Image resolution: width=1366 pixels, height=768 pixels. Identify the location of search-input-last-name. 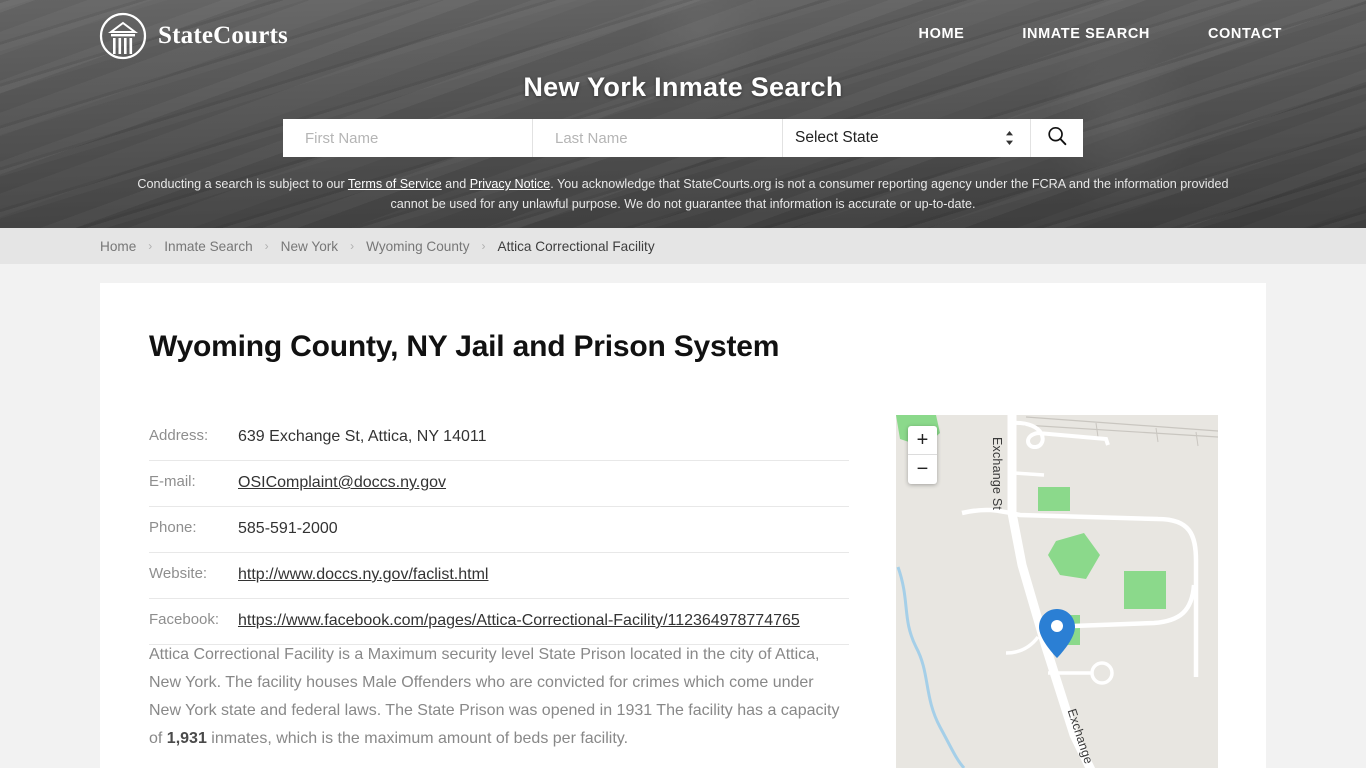
(667, 138).